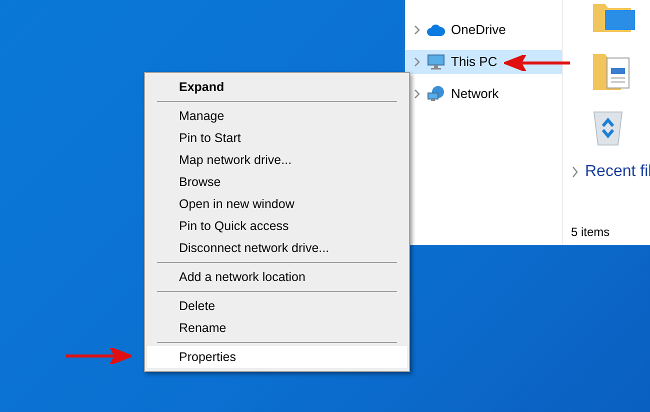 The height and width of the screenshot is (412, 650). Describe the element at coordinates (538, 63) in the screenshot. I see `left-arrow-icon` at that location.